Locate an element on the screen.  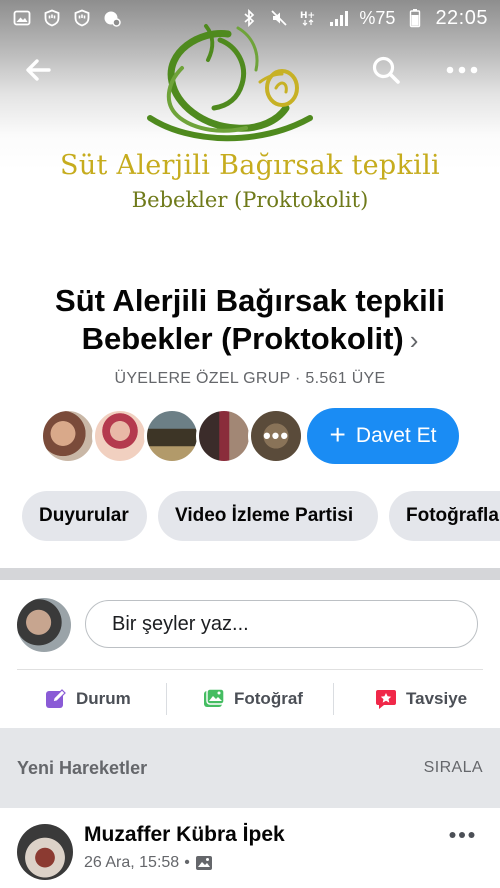
back-button is located at coordinates (38, 70).